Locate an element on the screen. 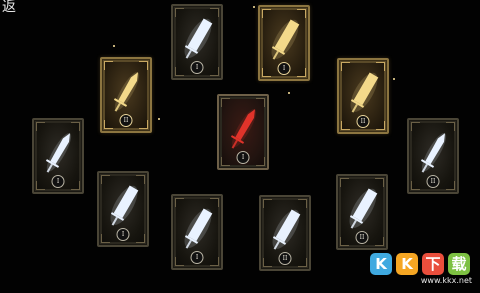 The image size is (480, 293). watermark-letter: 下 is located at coordinates (433, 264).